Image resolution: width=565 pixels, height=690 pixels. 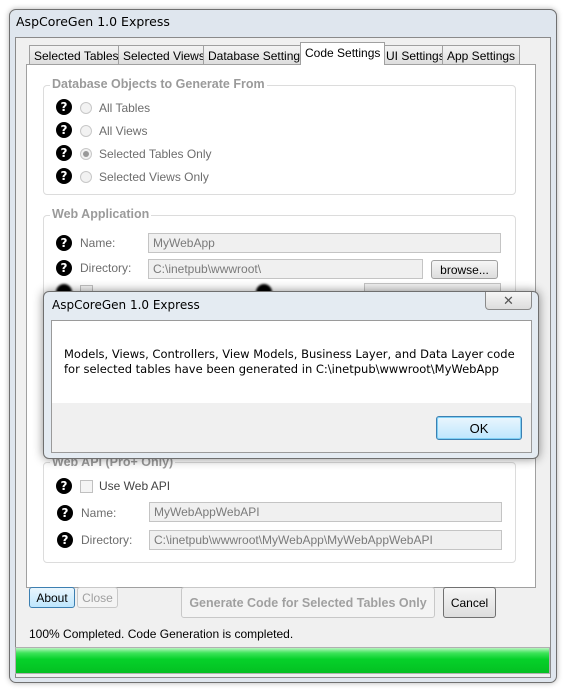 What do you see at coordinates (469, 602) in the screenshot?
I see `cancel-button: Cancel` at bounding box center [469, 602].